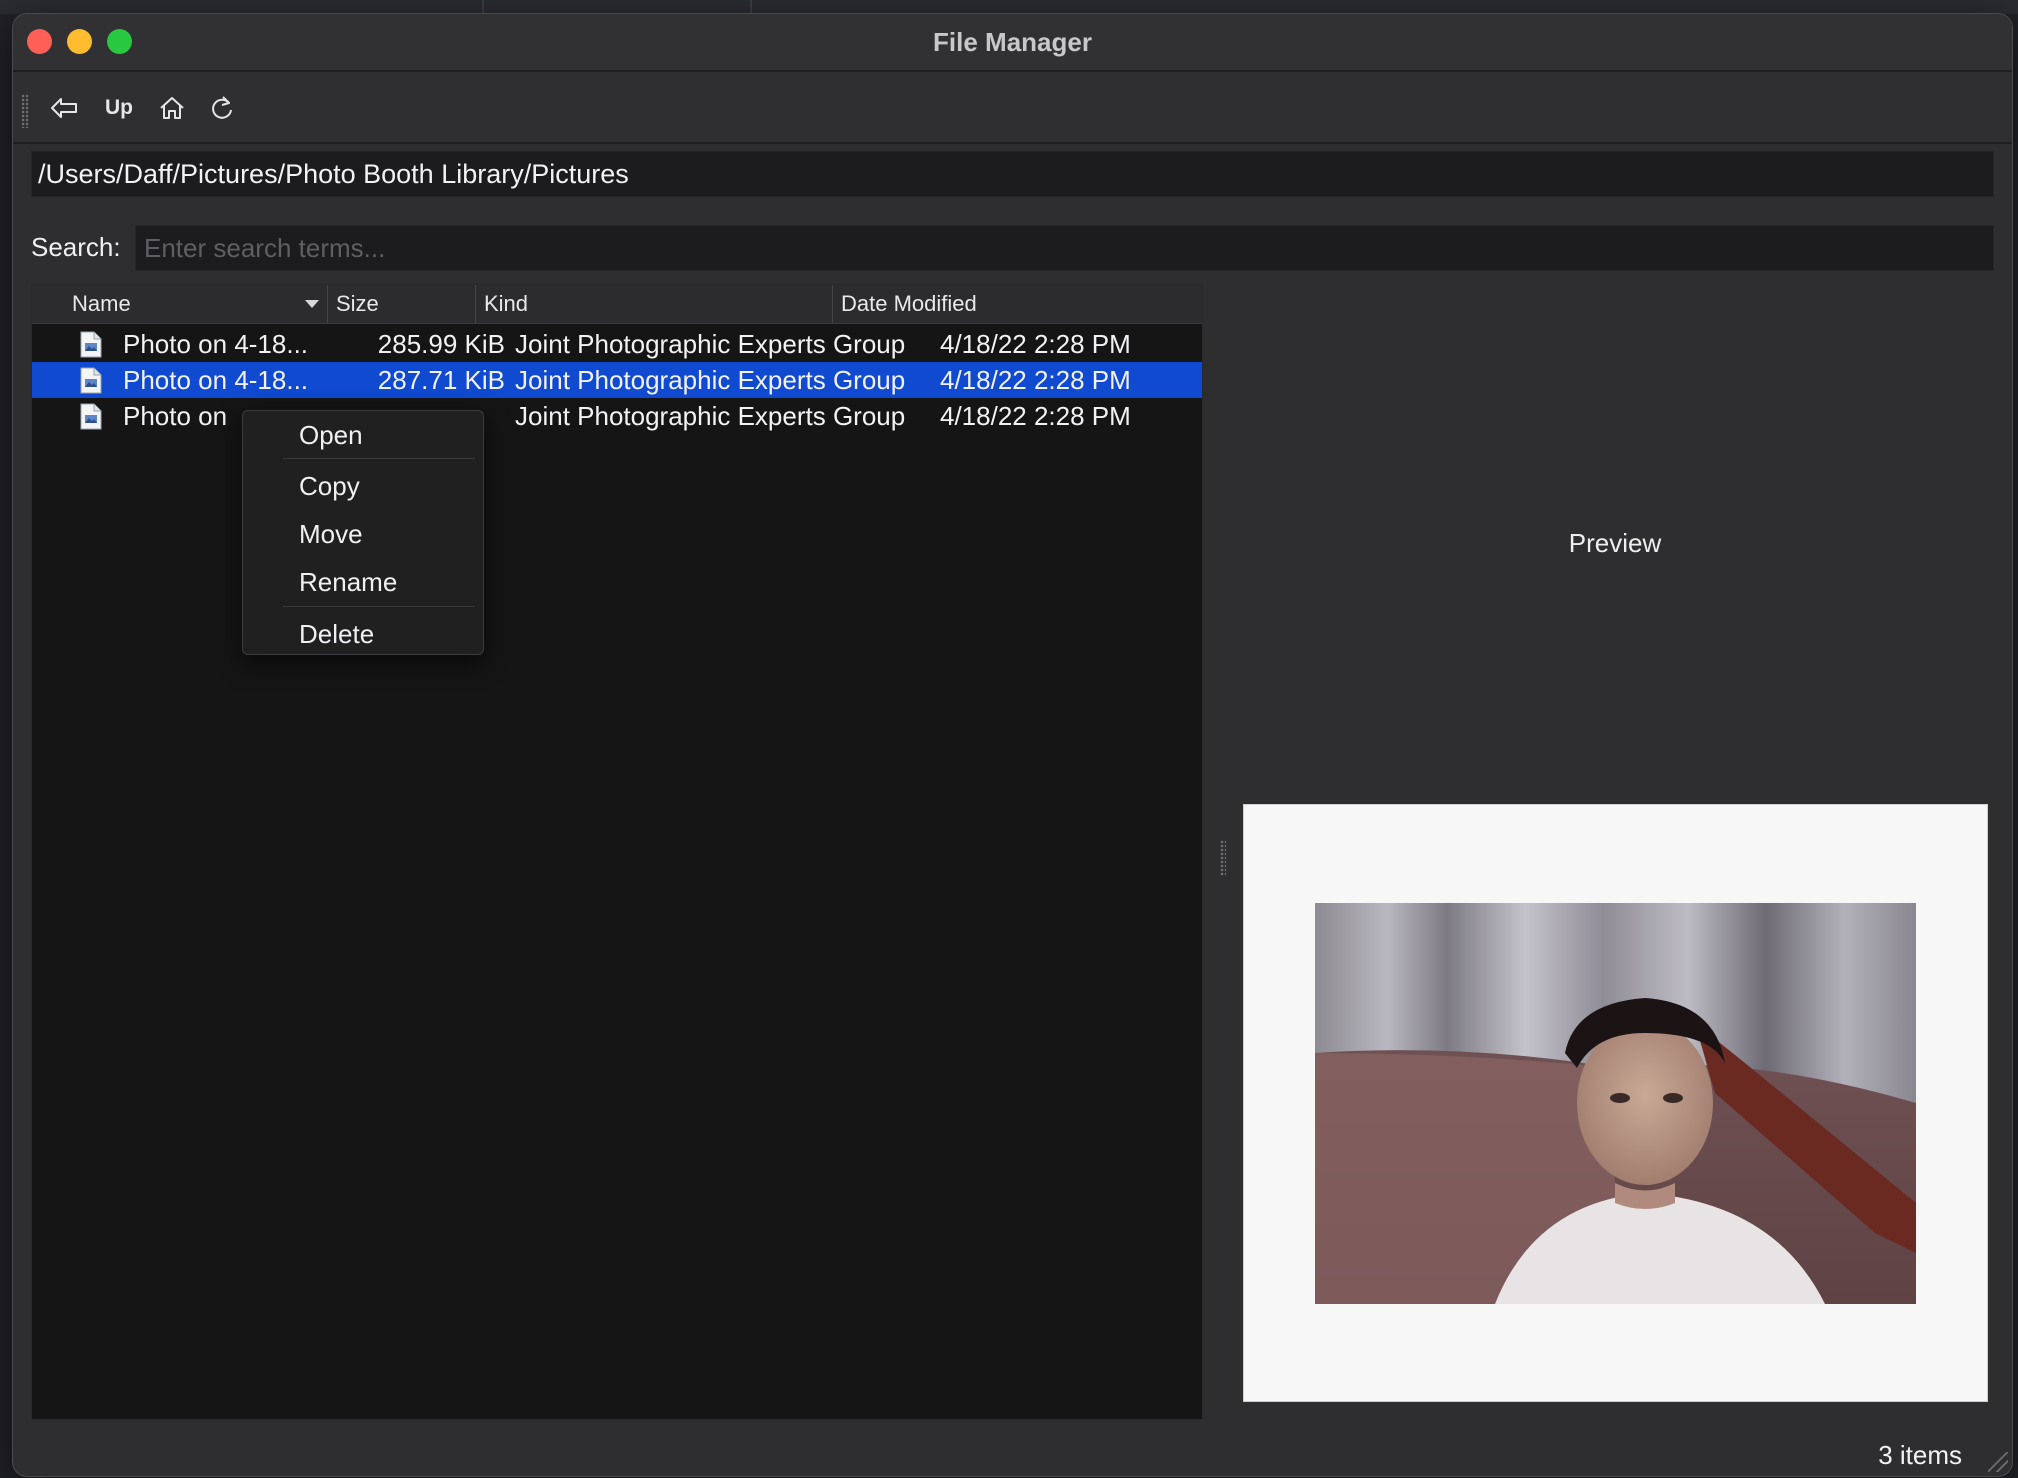 This screenshot has height=1478, width=2018. What do you see at coordinates (180, 304) in the screenshot?
I see `column-header-name: Name` at bounding box center [180, 304].